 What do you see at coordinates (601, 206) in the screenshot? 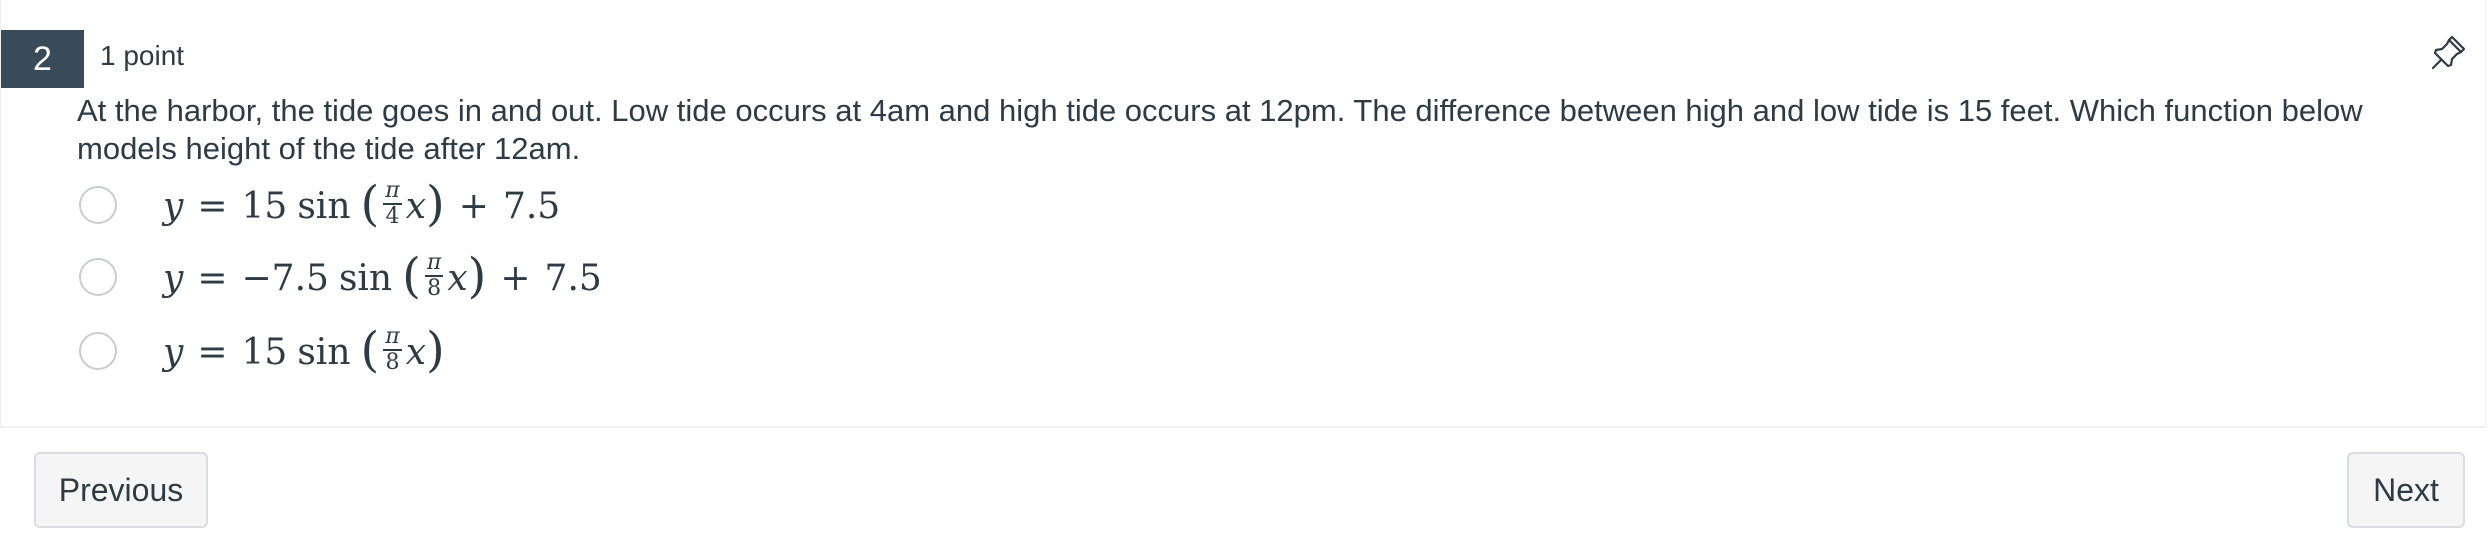
I see `answer-option: y = 15 sin ( π 4 x ) + 7.5` at bounding box center [601, 206].